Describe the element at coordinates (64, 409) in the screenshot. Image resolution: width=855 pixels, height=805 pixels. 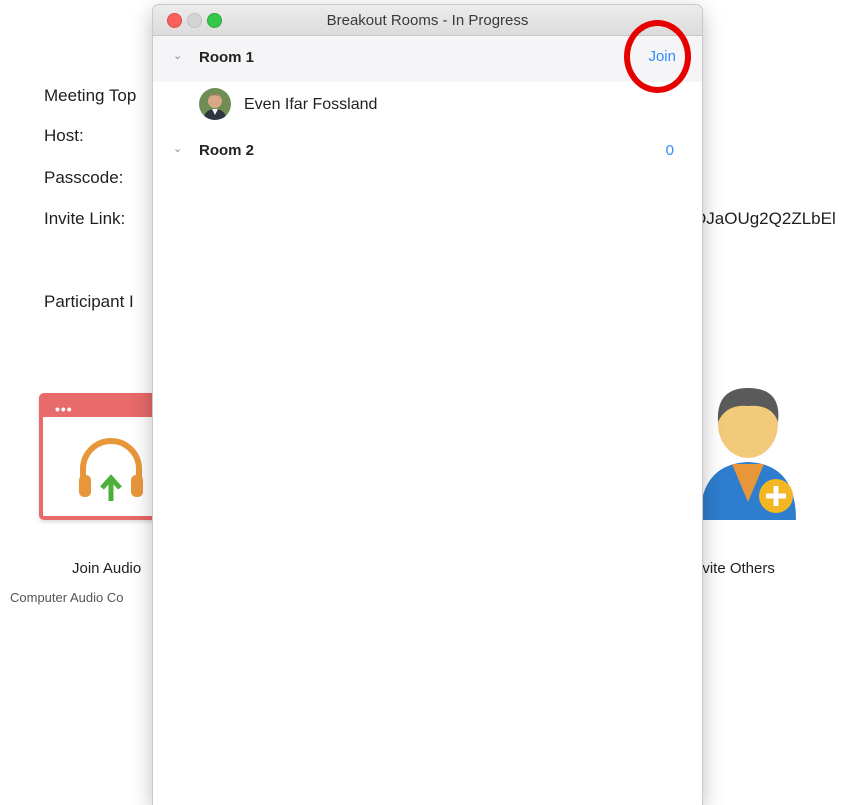
I see `window-dots-icon: •••` at that location.